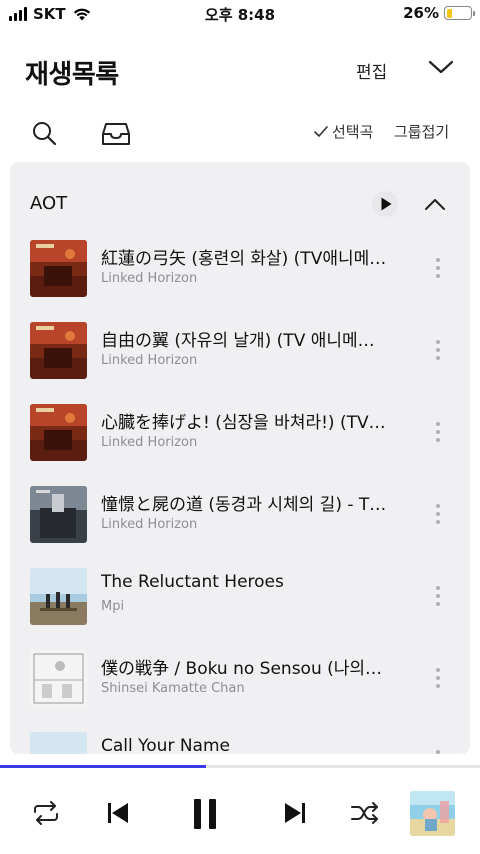 This screenshot has width=480, height=854. Describe the element at coordinates (118, 813) in the screenshot. I see `previous-icon` at that location.